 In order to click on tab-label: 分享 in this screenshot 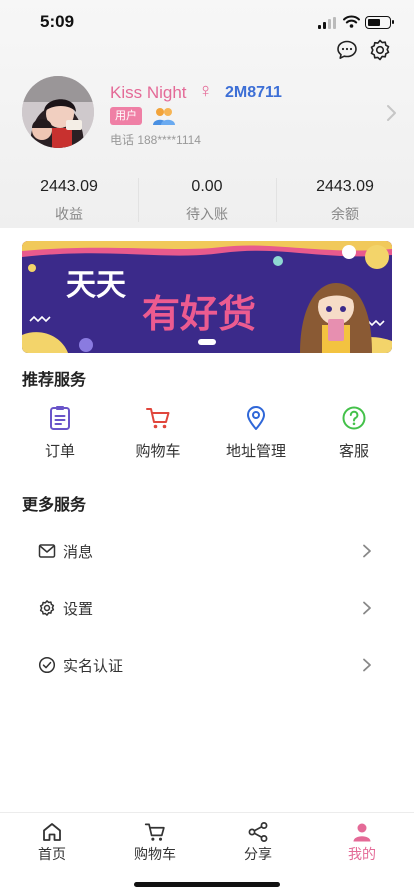, I will do `click(258, 854)`.